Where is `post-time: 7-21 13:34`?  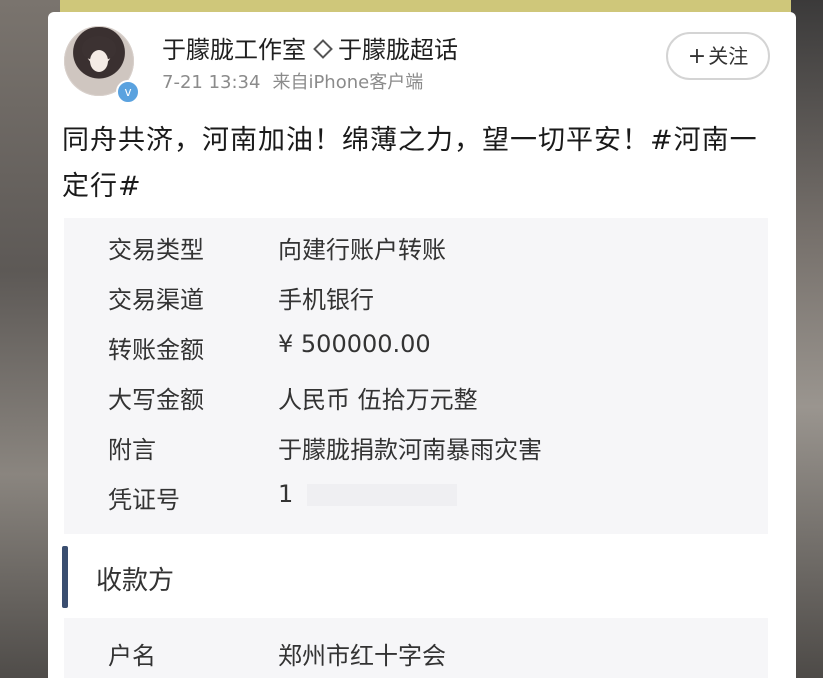 post-time: 7-21 13:34 is located at coordinates (211, 82).